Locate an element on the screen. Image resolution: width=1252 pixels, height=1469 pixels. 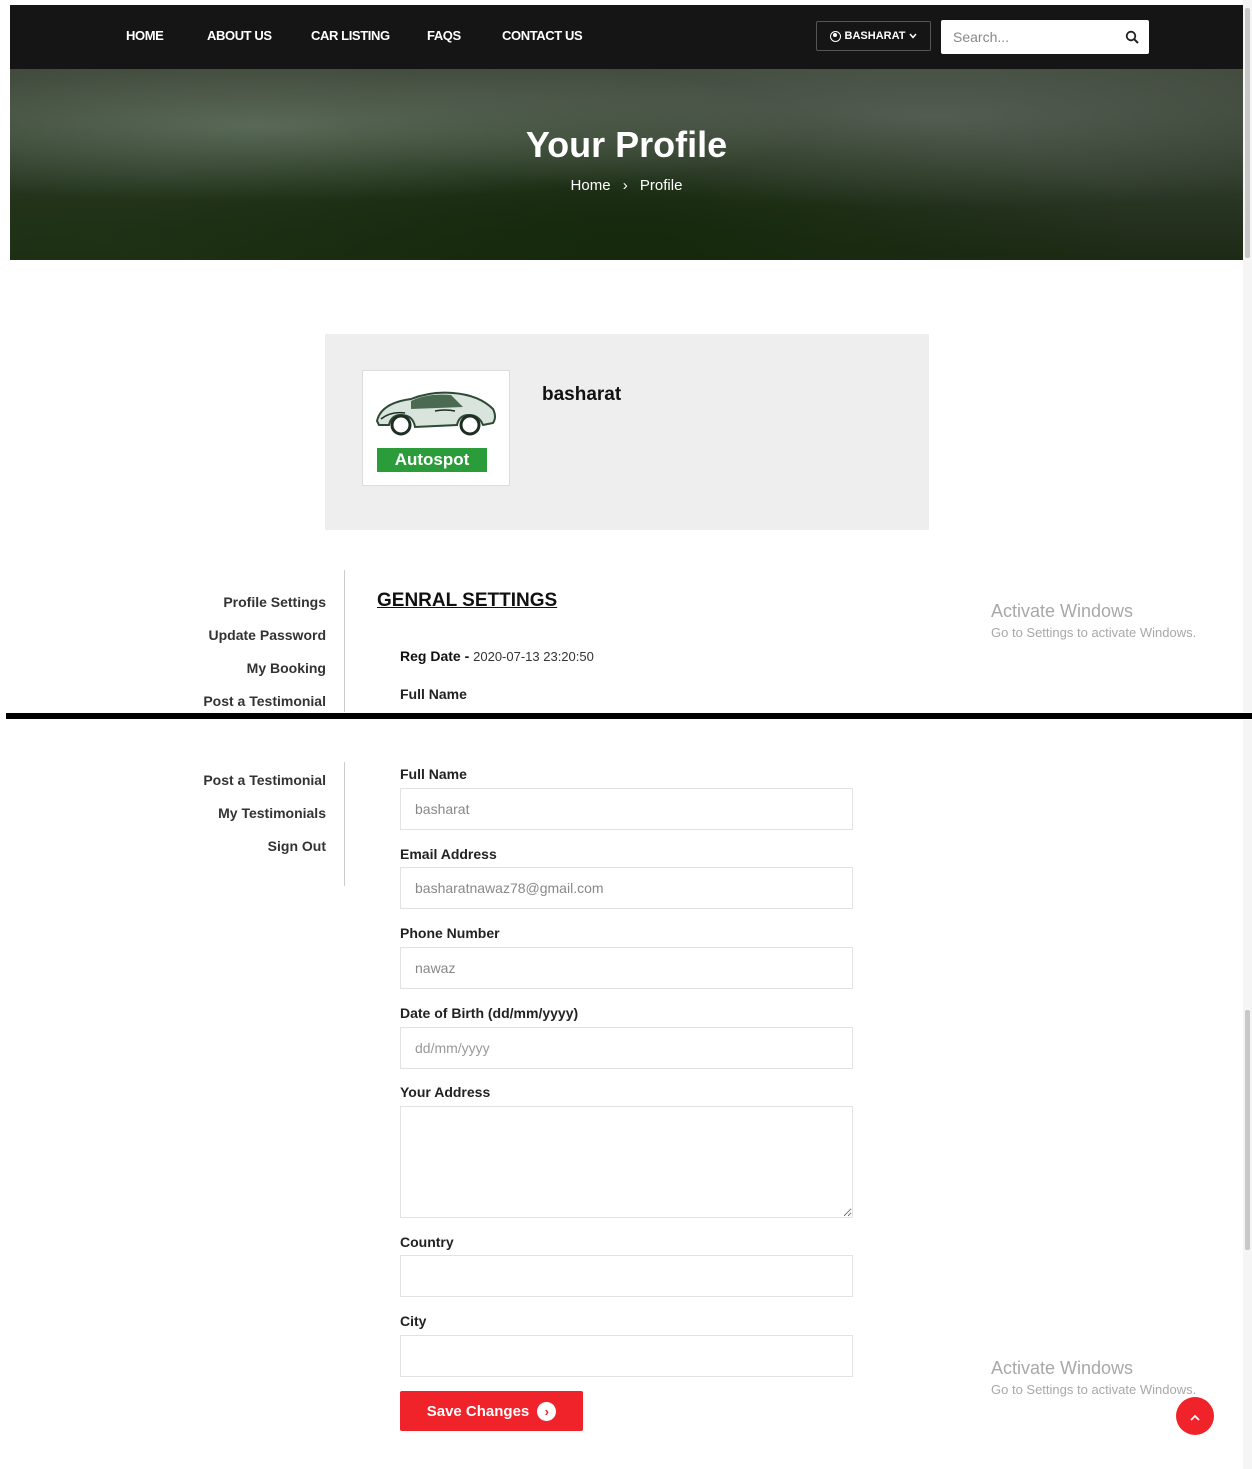
save-changes-button: Save Changes › is located at coordinates (491, 1411).